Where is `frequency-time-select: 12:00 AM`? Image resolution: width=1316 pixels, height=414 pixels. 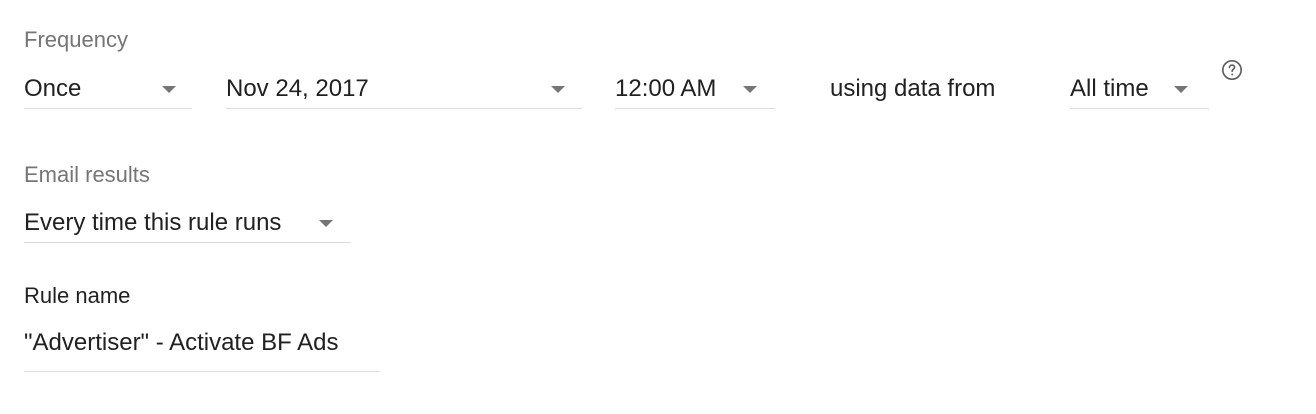
frequency-time-select: 12:00 AM is located at coordinates (695, 92).